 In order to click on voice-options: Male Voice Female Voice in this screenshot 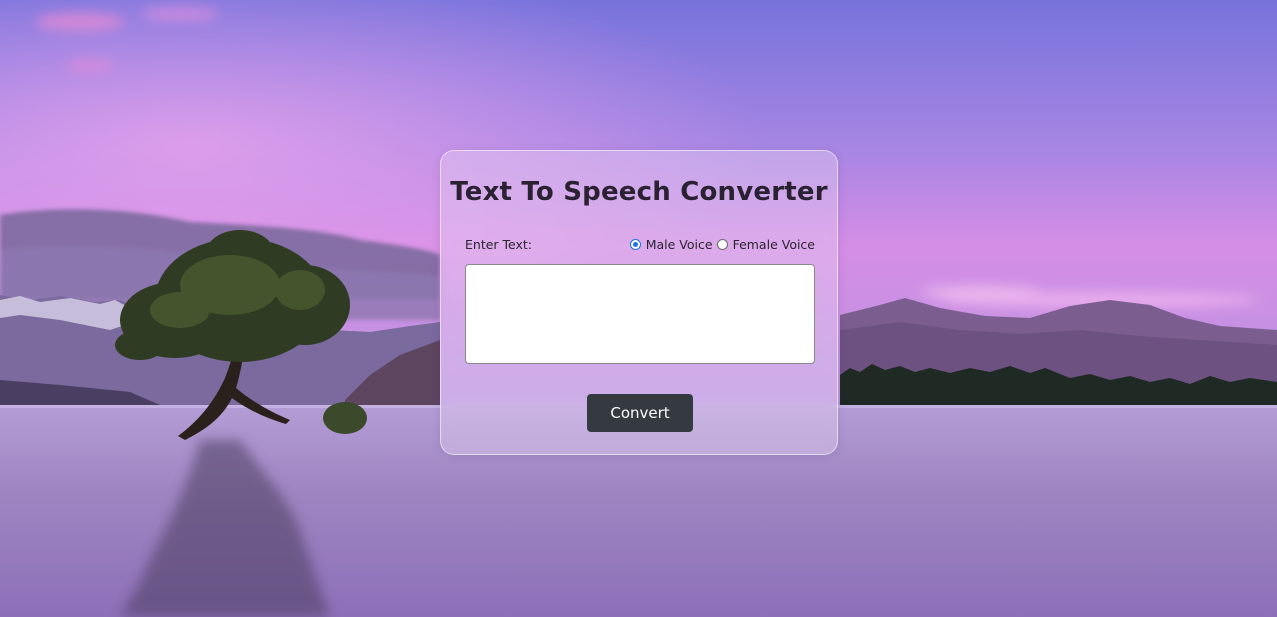, I will do `click(720, 244)`.